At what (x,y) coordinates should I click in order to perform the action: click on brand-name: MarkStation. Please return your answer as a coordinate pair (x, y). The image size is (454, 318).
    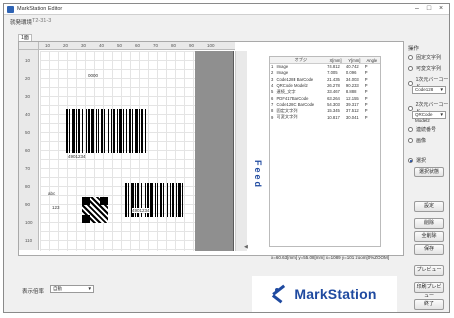
    Looking at the image, I should click on (335, 294).